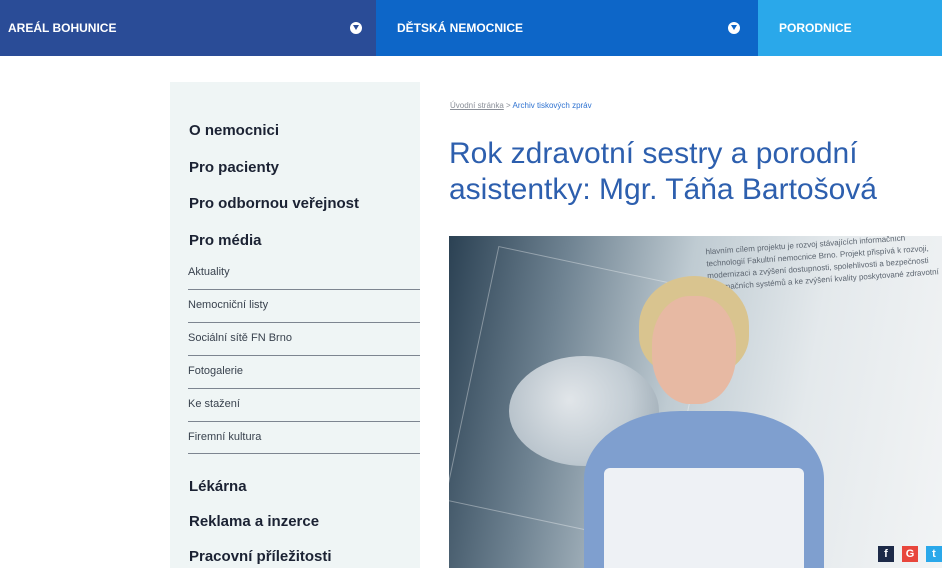 The height and width of the screenshot is (568, 942). What do you see at coordinates (188, 28) in the screenshot?
I see `nav-tab-areal-bohunice: AREÁL BOHUNICE` at bounding box center [188, 28].